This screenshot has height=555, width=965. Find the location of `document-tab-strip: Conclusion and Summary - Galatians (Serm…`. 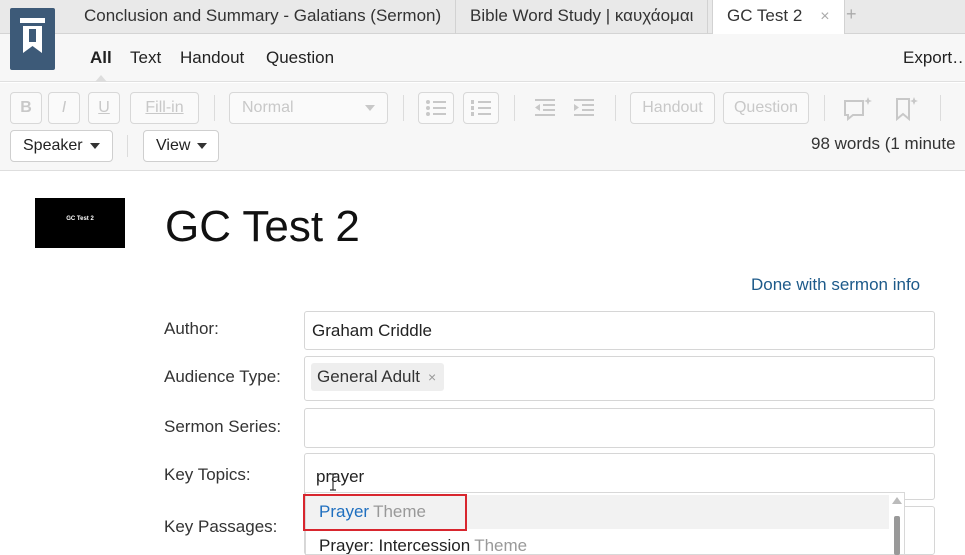

document-tab-strip: Conclusion and Summary - Galatians (Serm… is located at coordinates (482, 17).